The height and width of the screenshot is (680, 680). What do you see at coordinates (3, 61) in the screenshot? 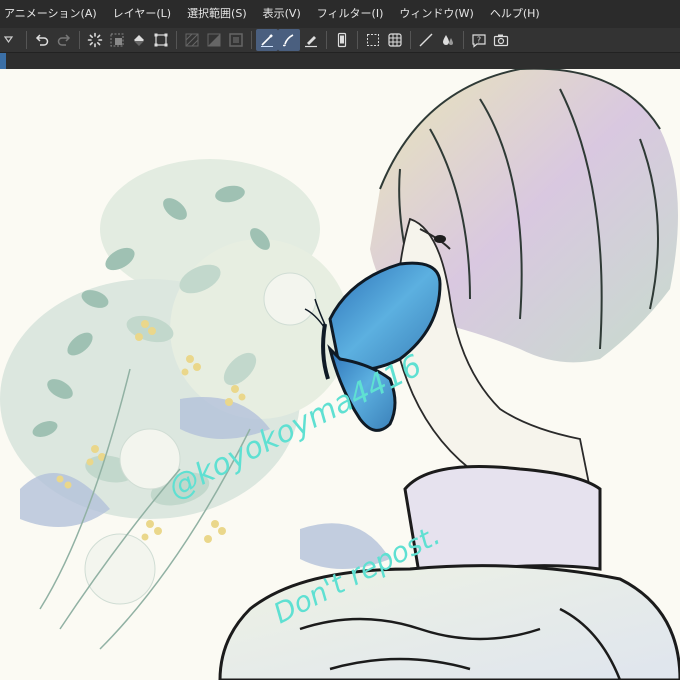
I see `layer-indicator` at bounding box center [3, 61].